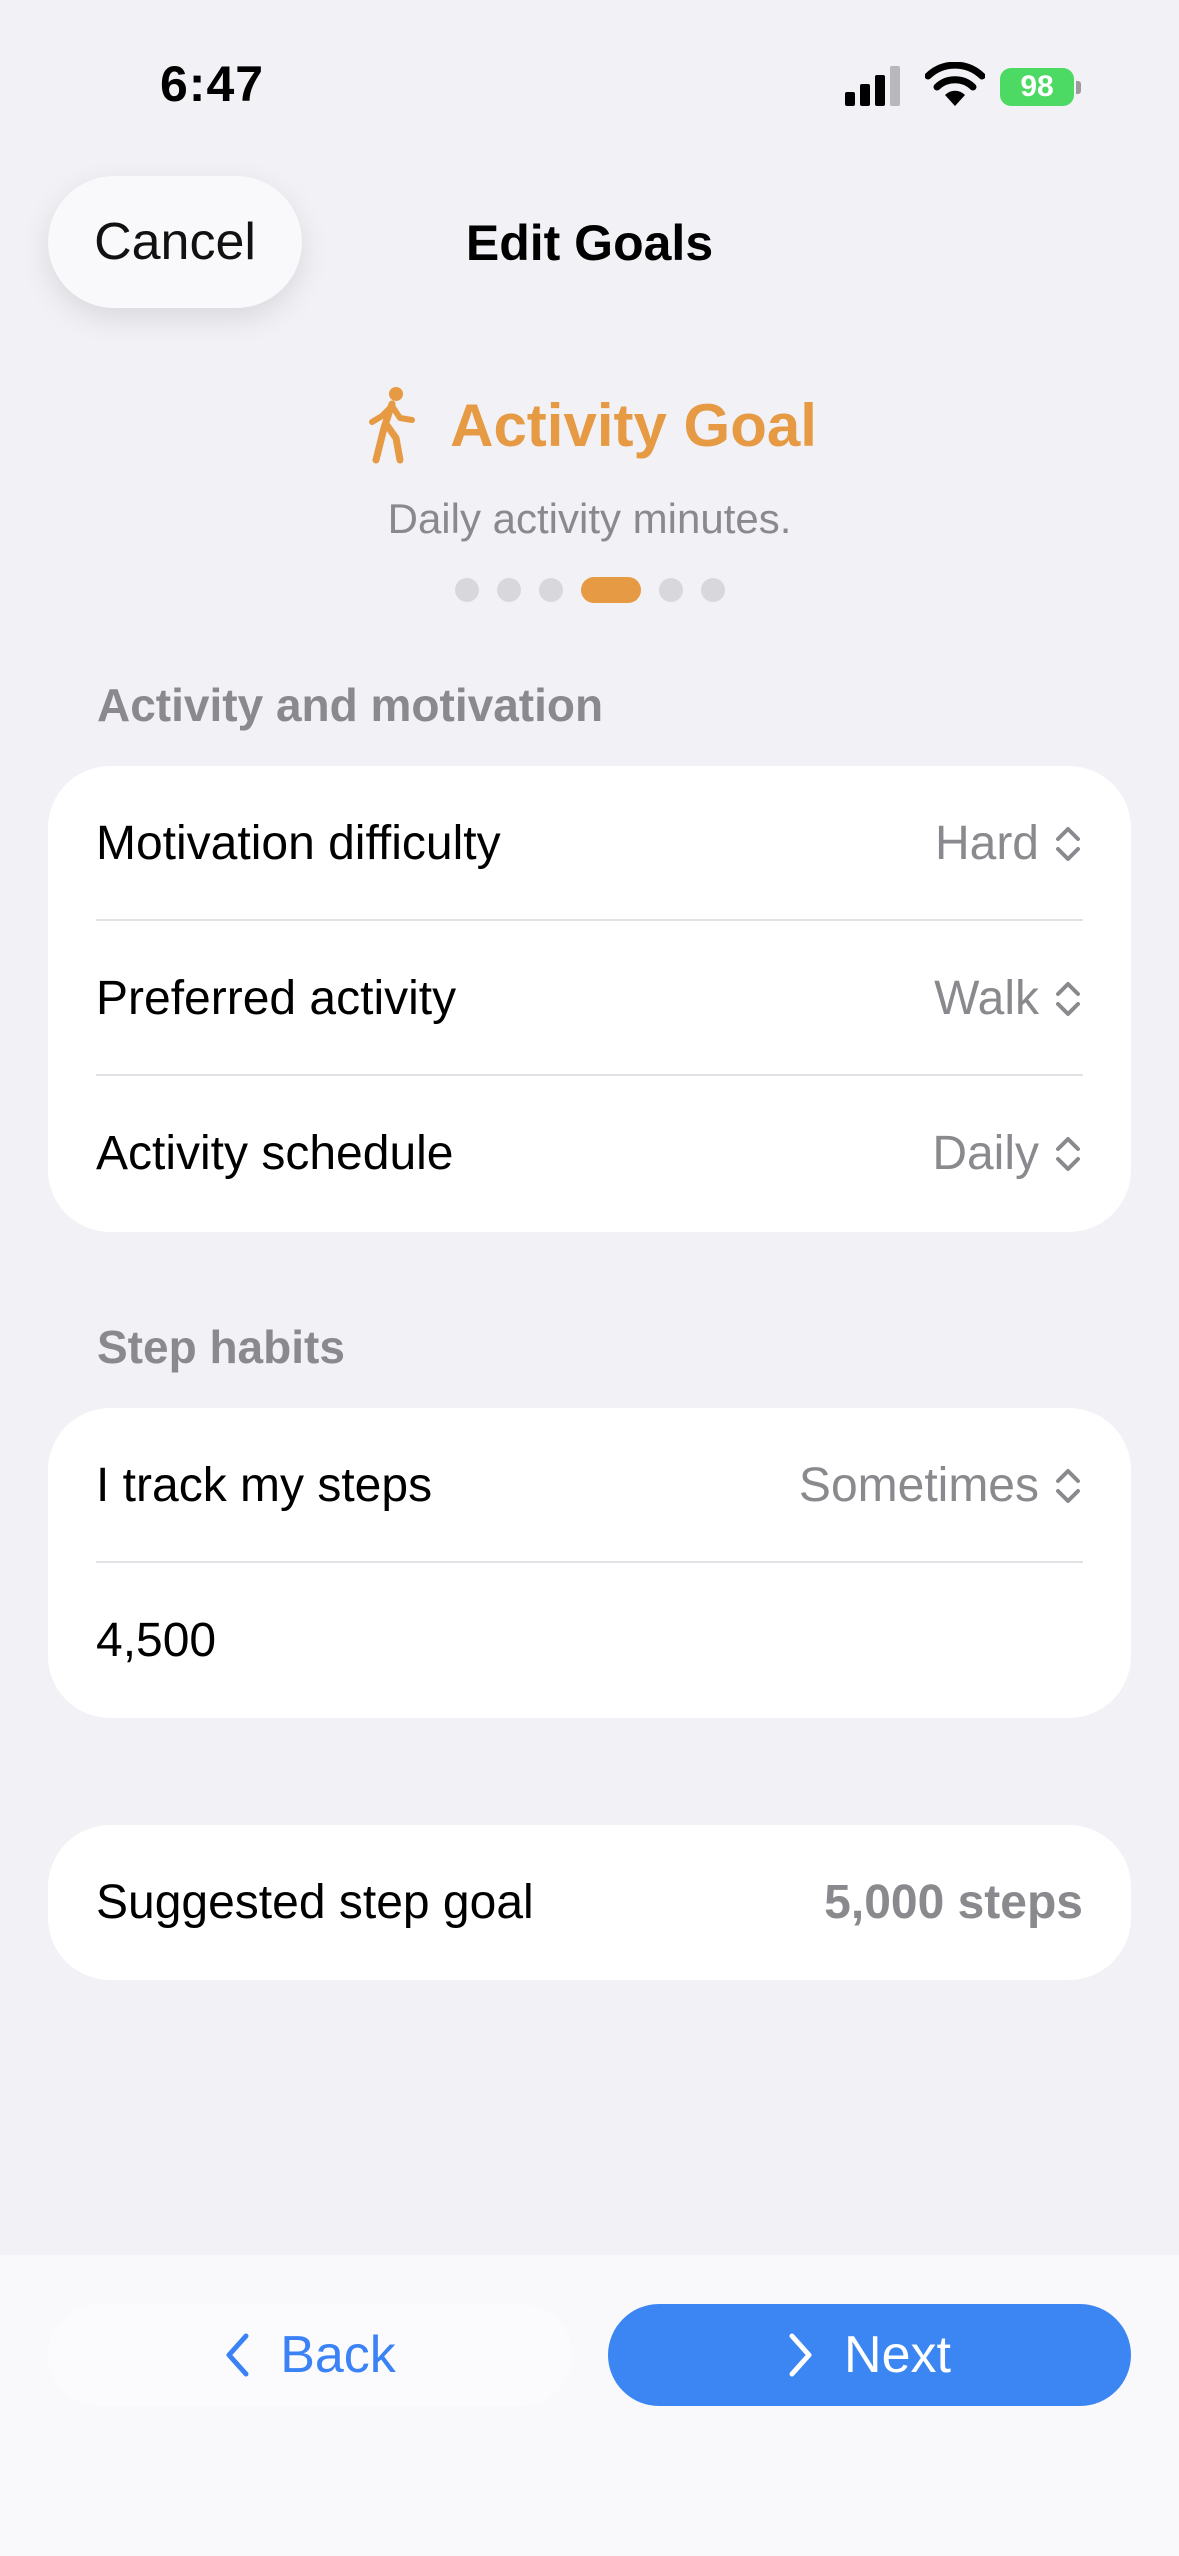 This screenshot has width=1179, height=2556. Describe the element at coordinates (955, 84) in the screenshot. I see `wifi-icon` at that location.